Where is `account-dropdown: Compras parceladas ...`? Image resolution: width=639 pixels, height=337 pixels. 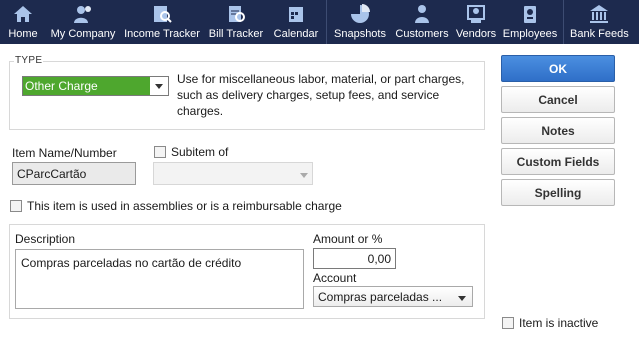
account-dropdown: Compras parceladas ... is located at coordinates (393, 296).